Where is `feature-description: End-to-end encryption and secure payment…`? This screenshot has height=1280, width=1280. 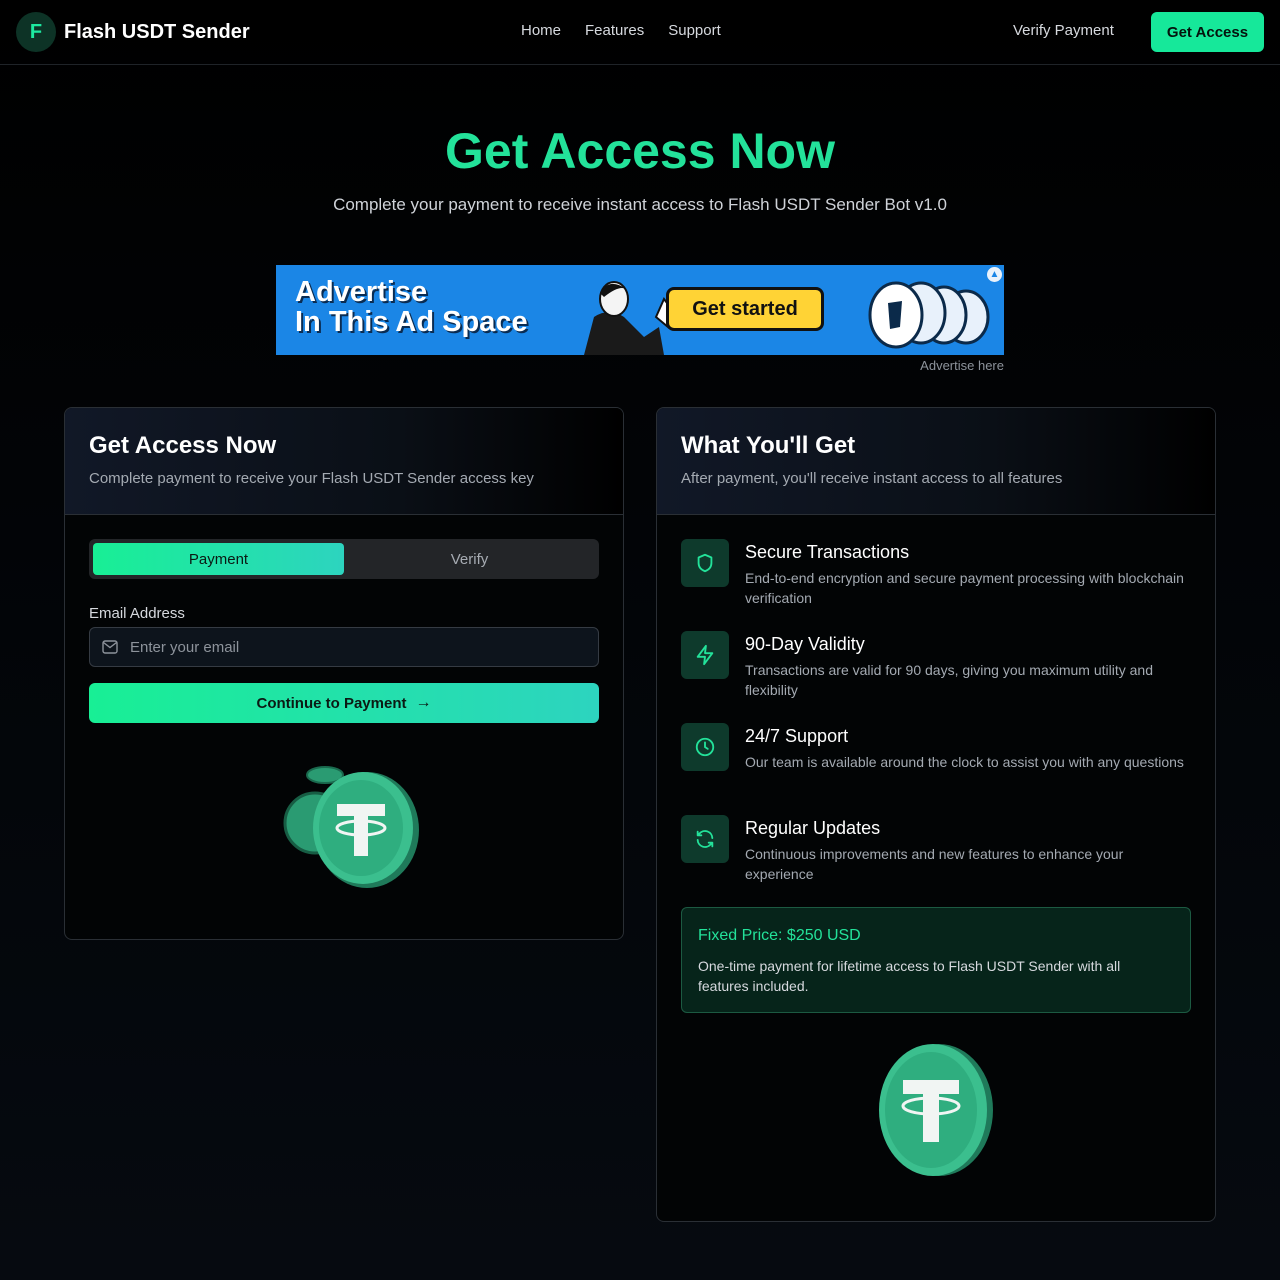
feature-description: End-to-end encryption and secure payment… is located at coordinates (964, 588).